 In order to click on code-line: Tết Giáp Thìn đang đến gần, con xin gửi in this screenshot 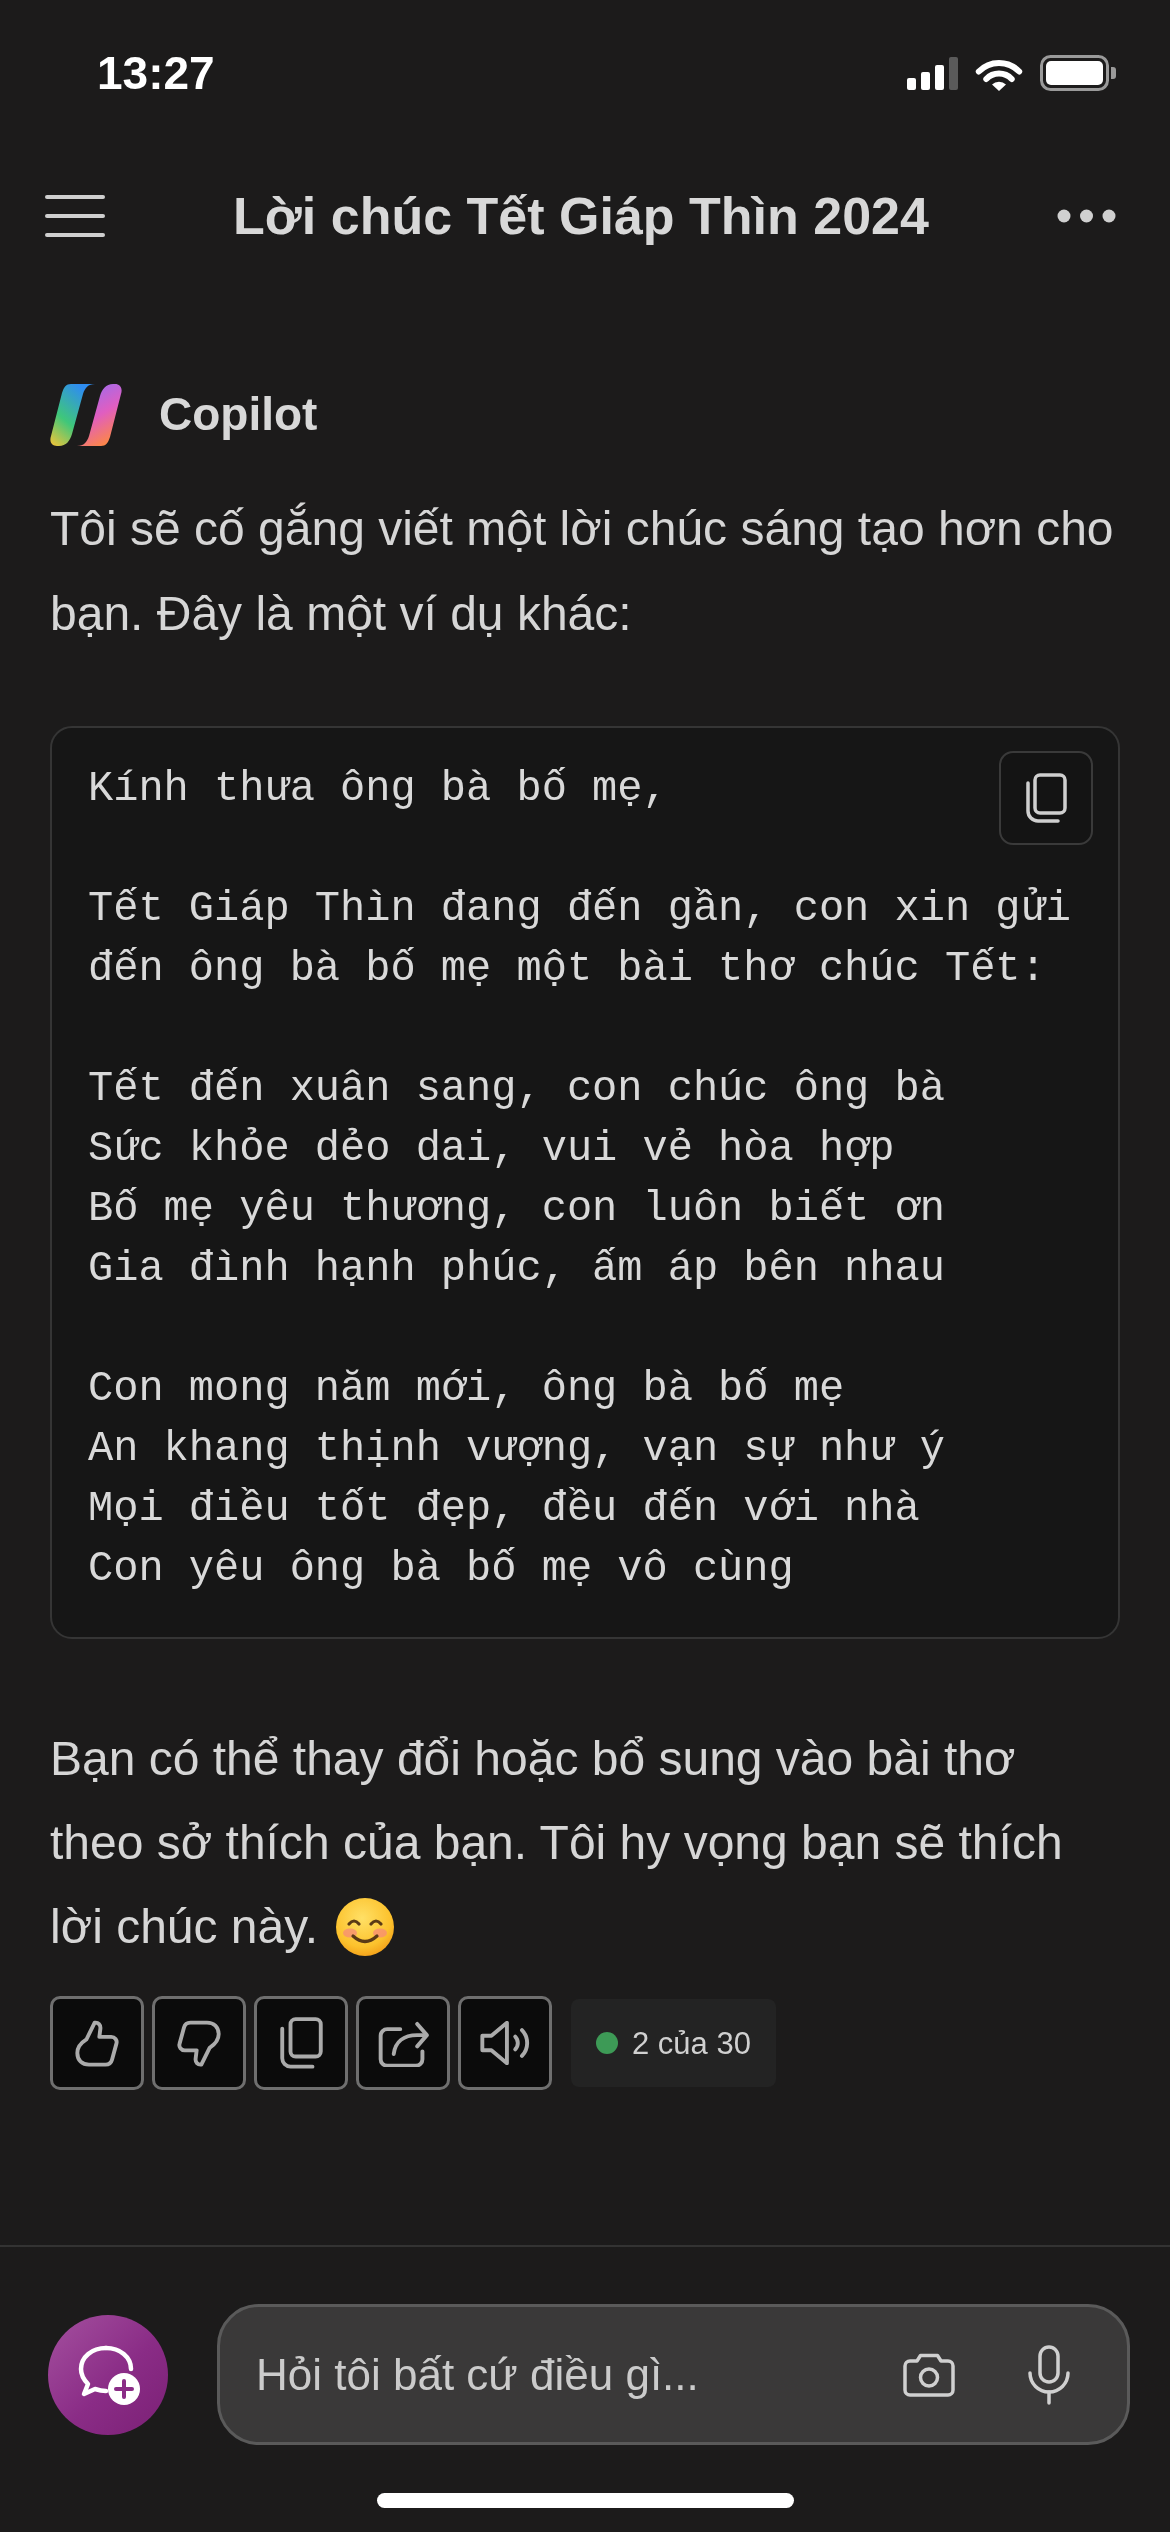, I will do `click(579, 909)`.